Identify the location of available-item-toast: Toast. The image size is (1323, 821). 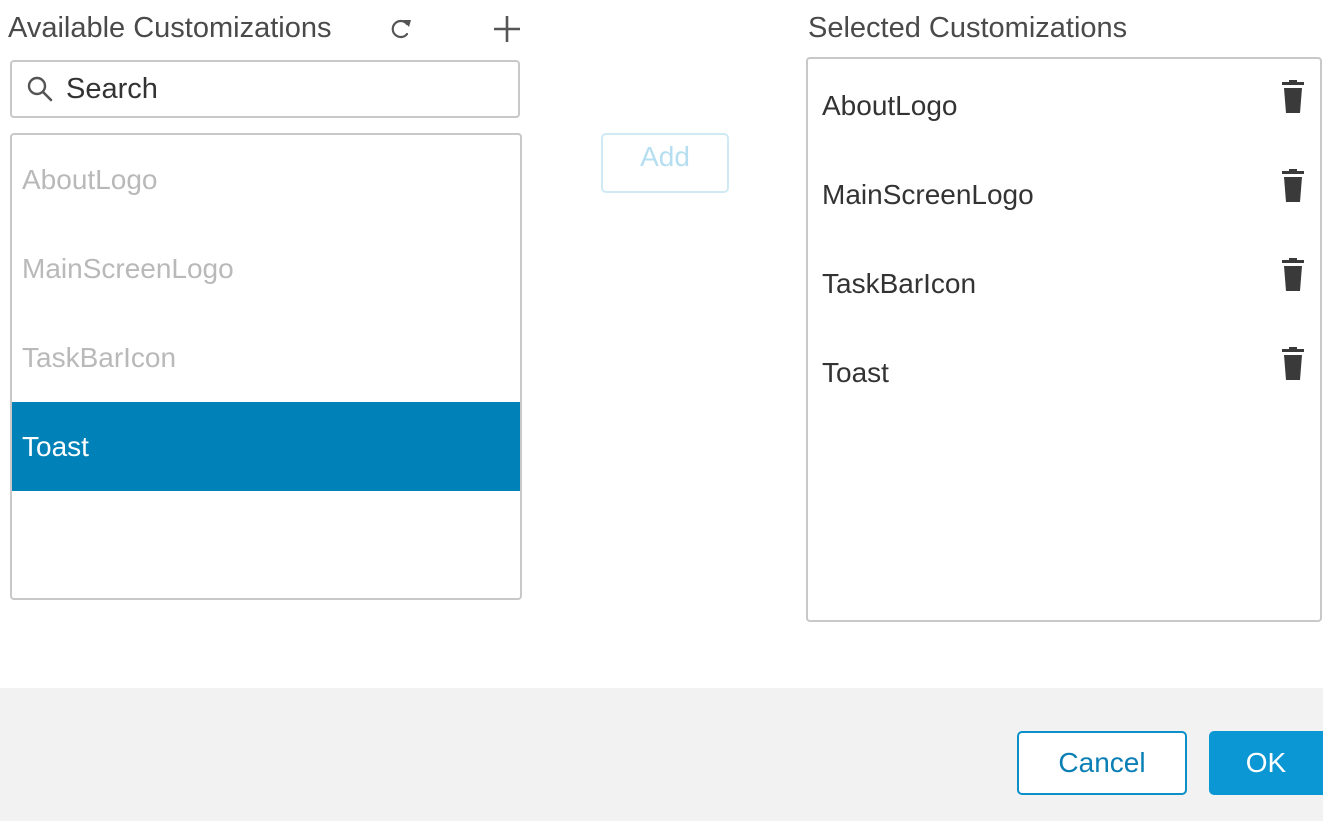
(266, 446).